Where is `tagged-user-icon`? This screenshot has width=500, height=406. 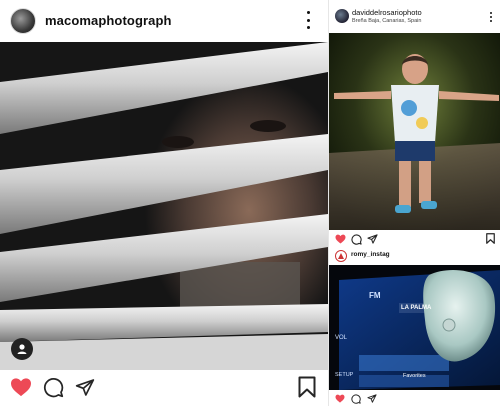
tagged-user-icon is located at coordinates (22, 349).